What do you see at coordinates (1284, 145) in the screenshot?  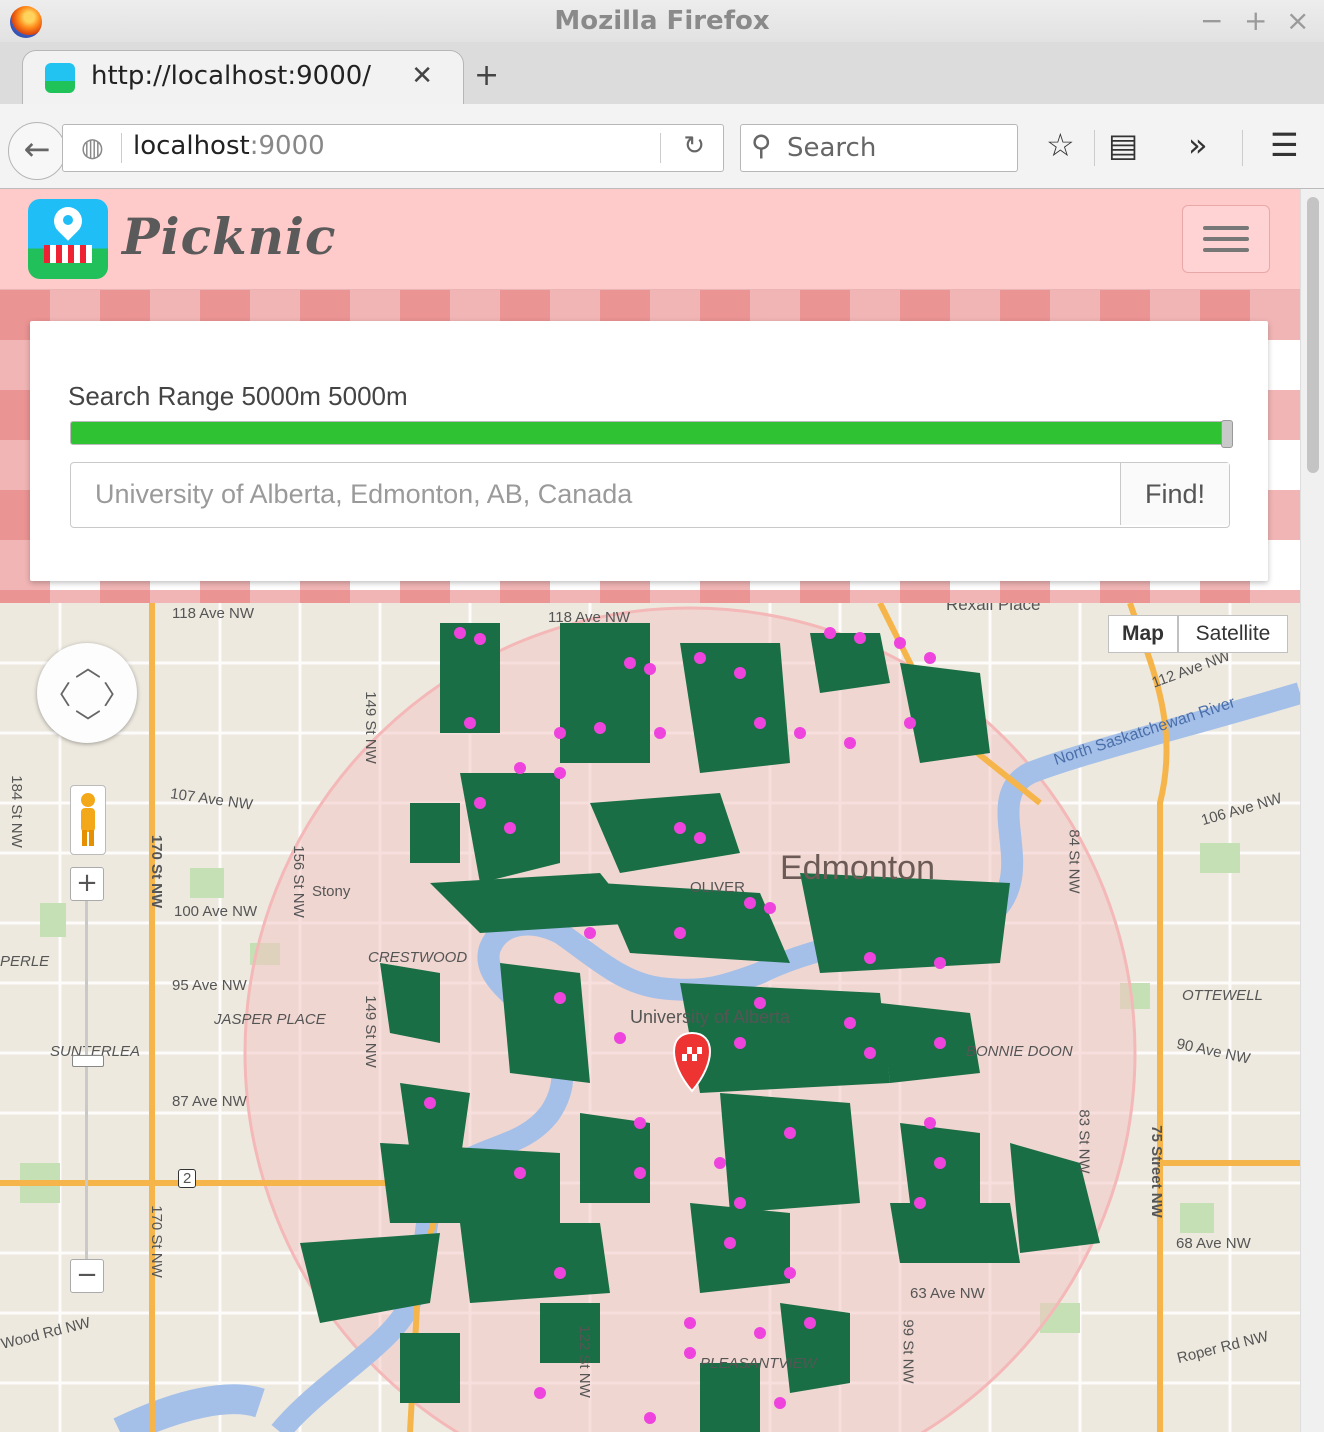 I see `hamburger-menu-icon: ☰` at bounding box center [1284, 145].